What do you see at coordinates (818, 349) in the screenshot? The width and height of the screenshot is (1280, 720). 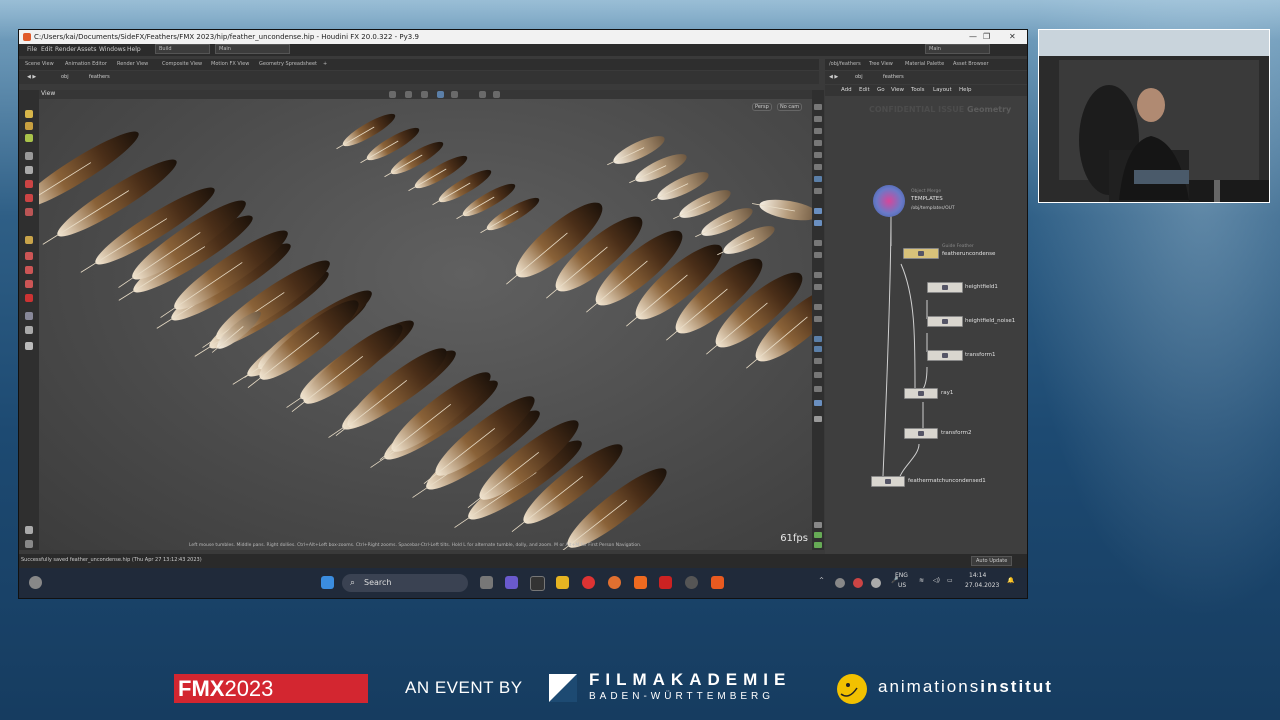 I see `stack-icon` at bounding box center [818, 349].